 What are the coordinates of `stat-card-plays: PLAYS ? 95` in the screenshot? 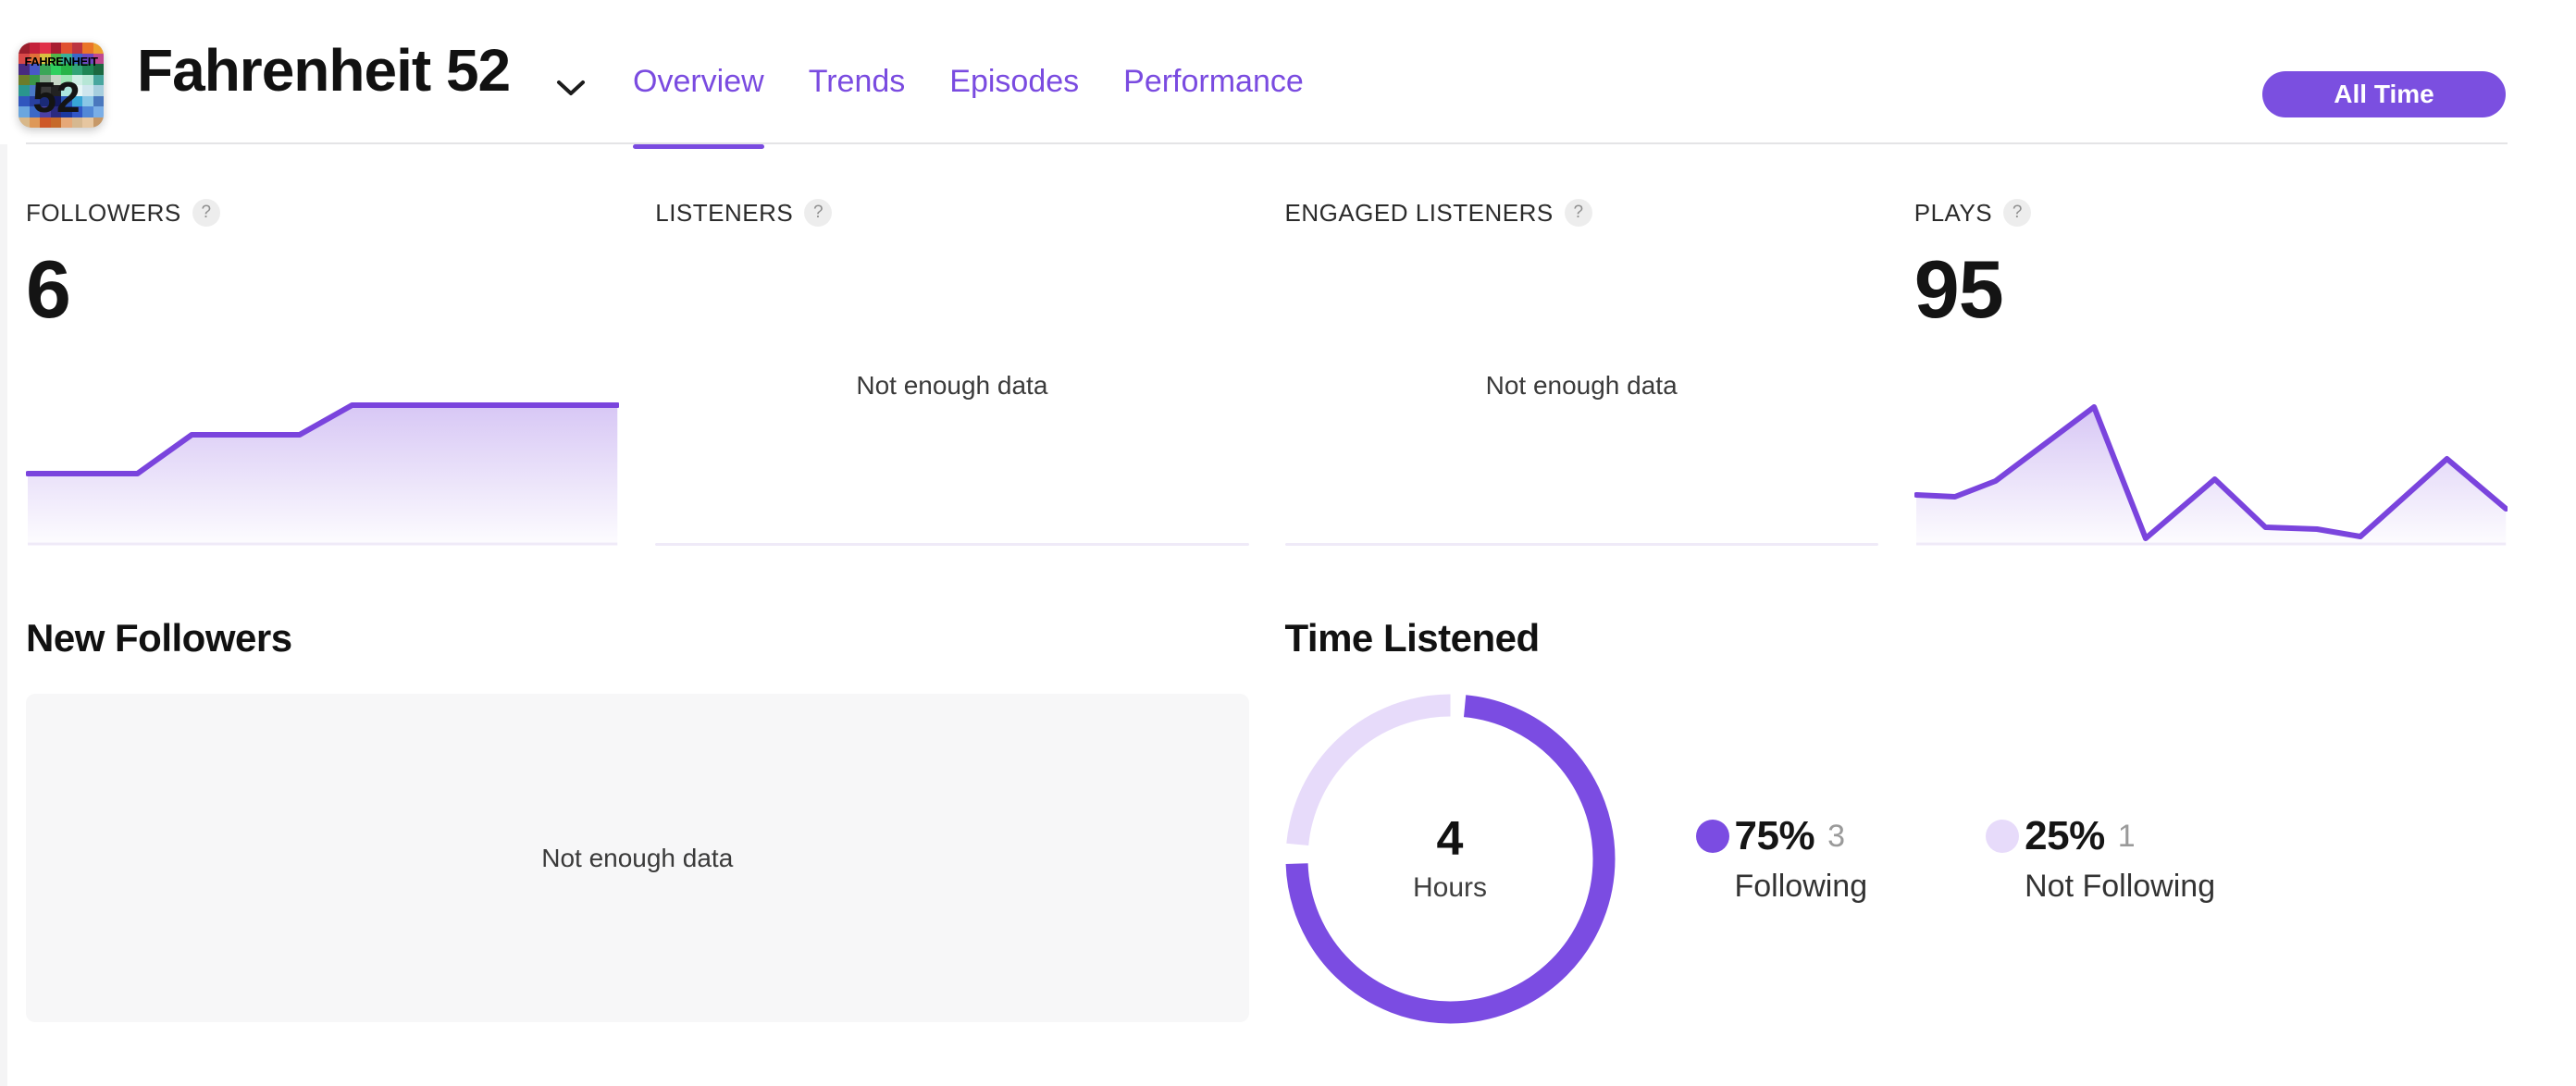 It's located at (2210, 371).